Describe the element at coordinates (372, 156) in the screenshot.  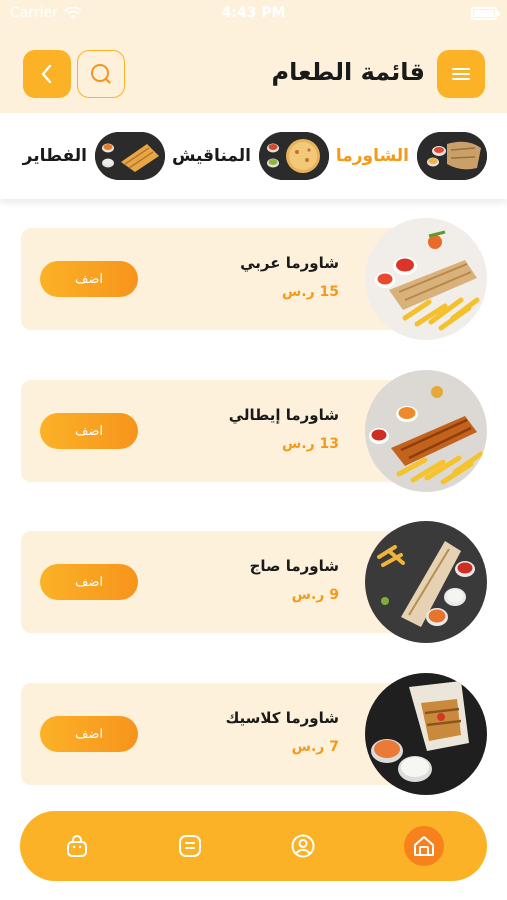
I see `category-label: الشاورما` at that location.